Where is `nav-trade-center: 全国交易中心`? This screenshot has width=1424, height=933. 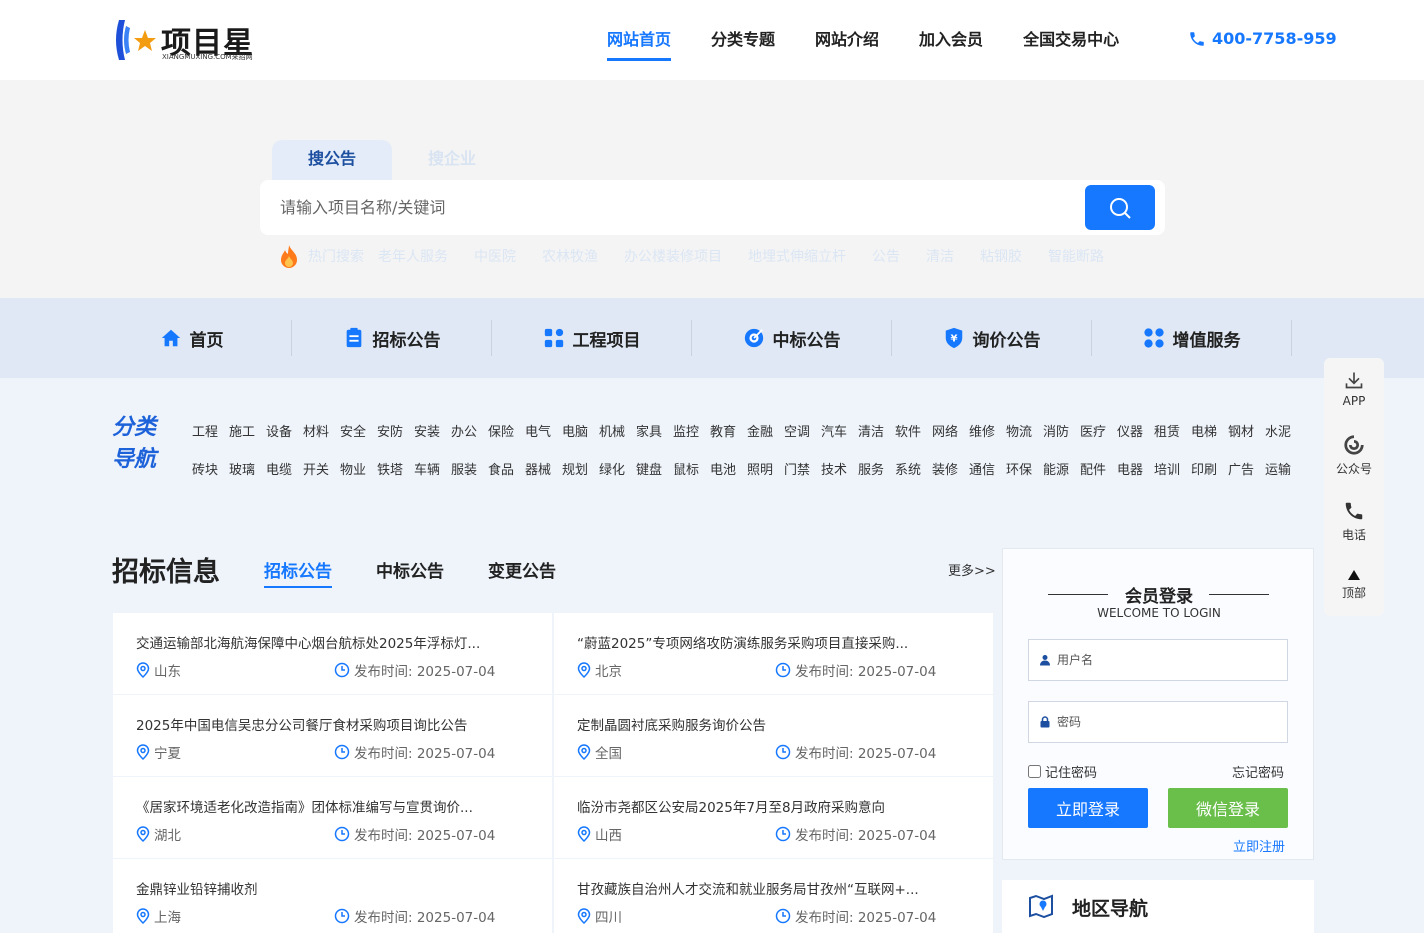
nav-trade-center: 全国交易中心 is located at coordinates (1071, 43).